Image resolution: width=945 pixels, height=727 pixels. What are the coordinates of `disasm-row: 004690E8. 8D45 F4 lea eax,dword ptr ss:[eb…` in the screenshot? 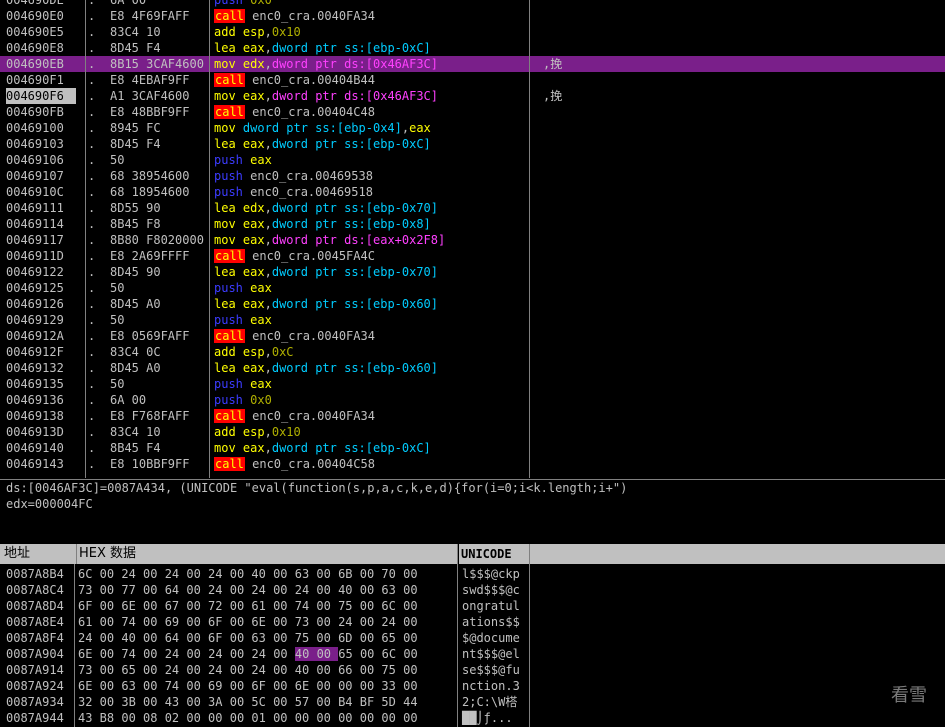 It's located at (472, 48).